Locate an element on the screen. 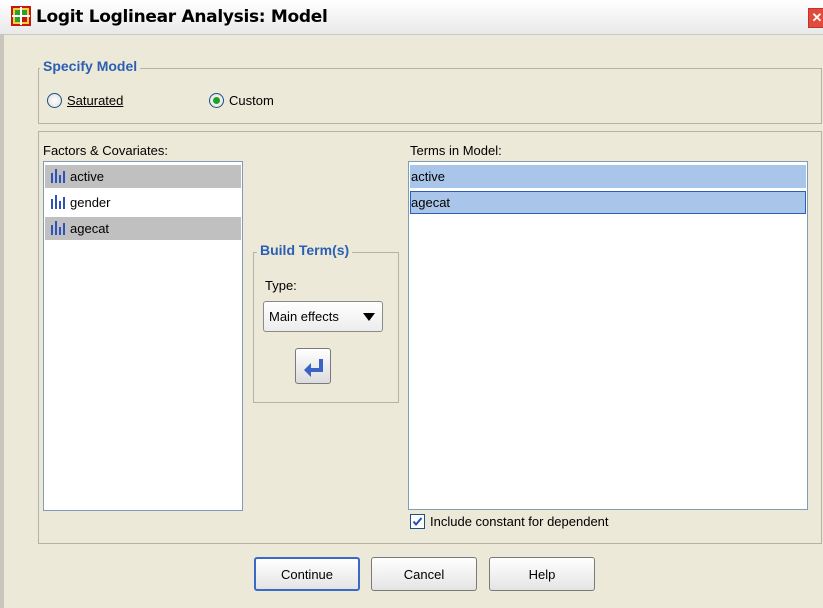 Image resolution: width=823 pixels, height=608 pixels. help-button: Help is located at coordinates (542, 574).